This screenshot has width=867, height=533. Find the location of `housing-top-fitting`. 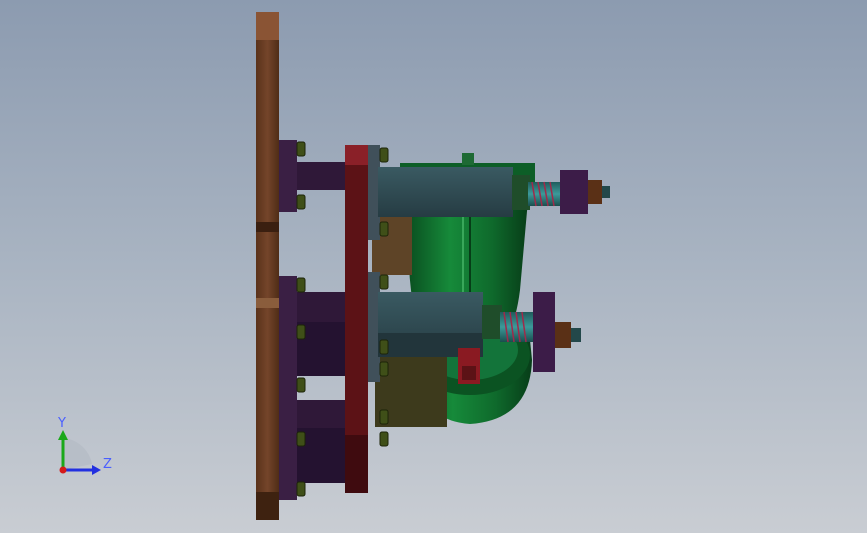

housing-top-fitting is located at coordinates (468, 159).